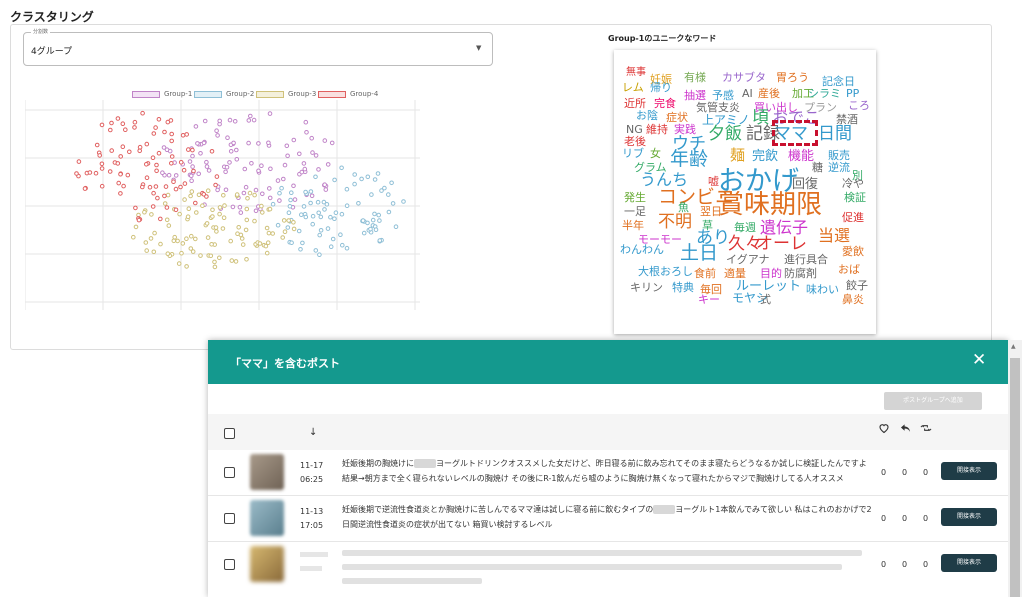 This screenshot has height=597, width=1024. What do you see at coordinates (224, 94) in the screenshot?
I see `legend-item: Group-2` at bounding box center [224, 94].